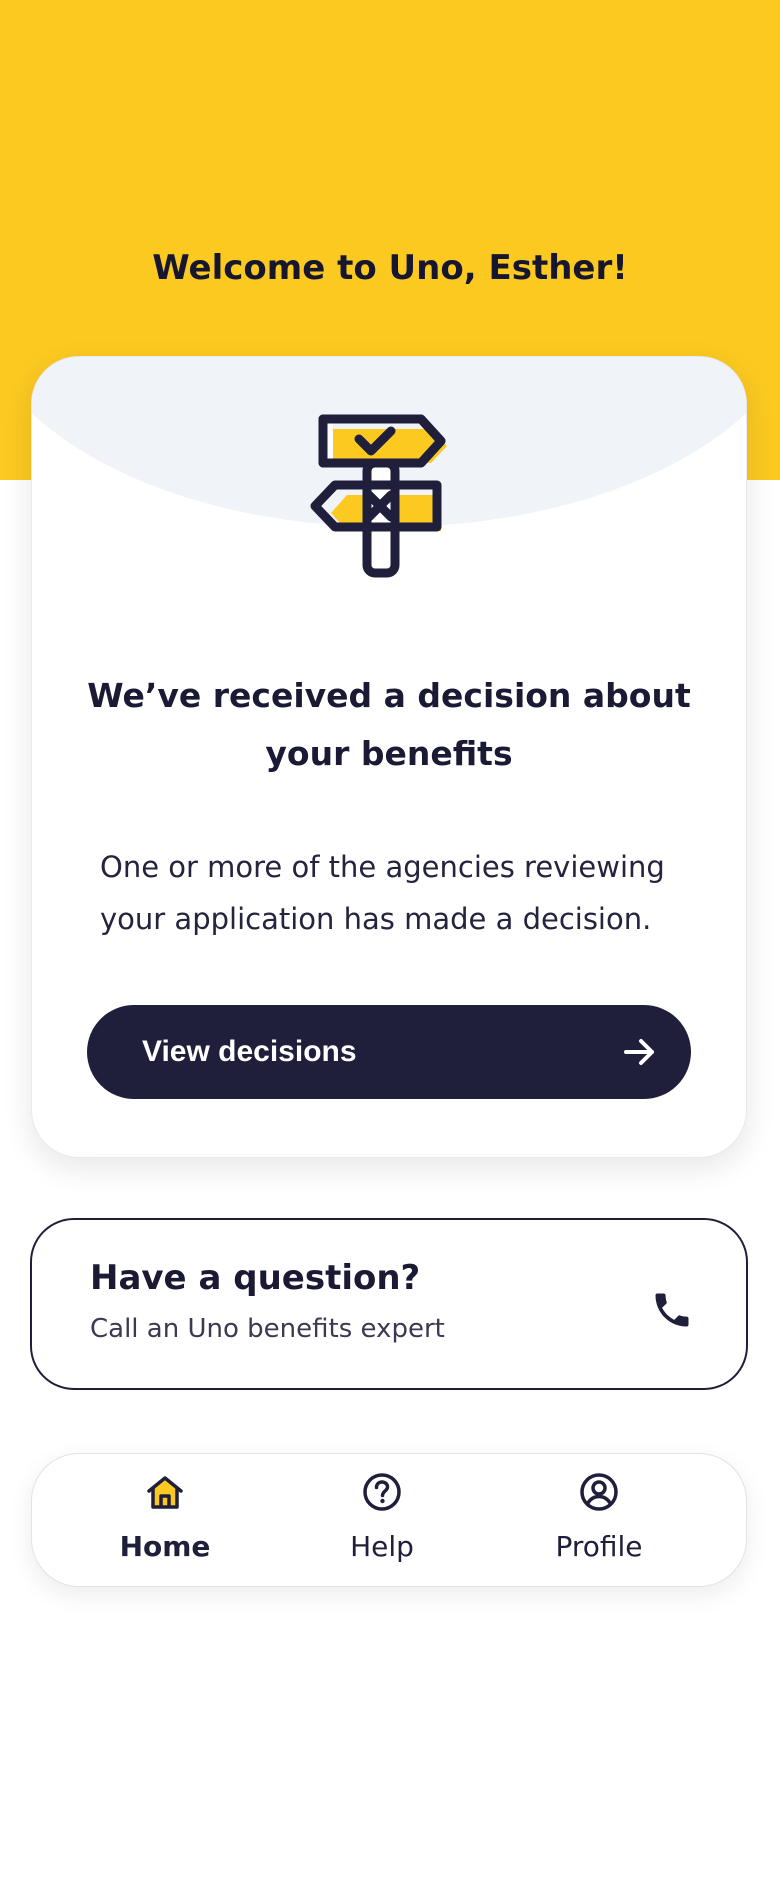 The image size is (780, 1878). I want to click on nav-item-home: Home, so click(165, 1521).